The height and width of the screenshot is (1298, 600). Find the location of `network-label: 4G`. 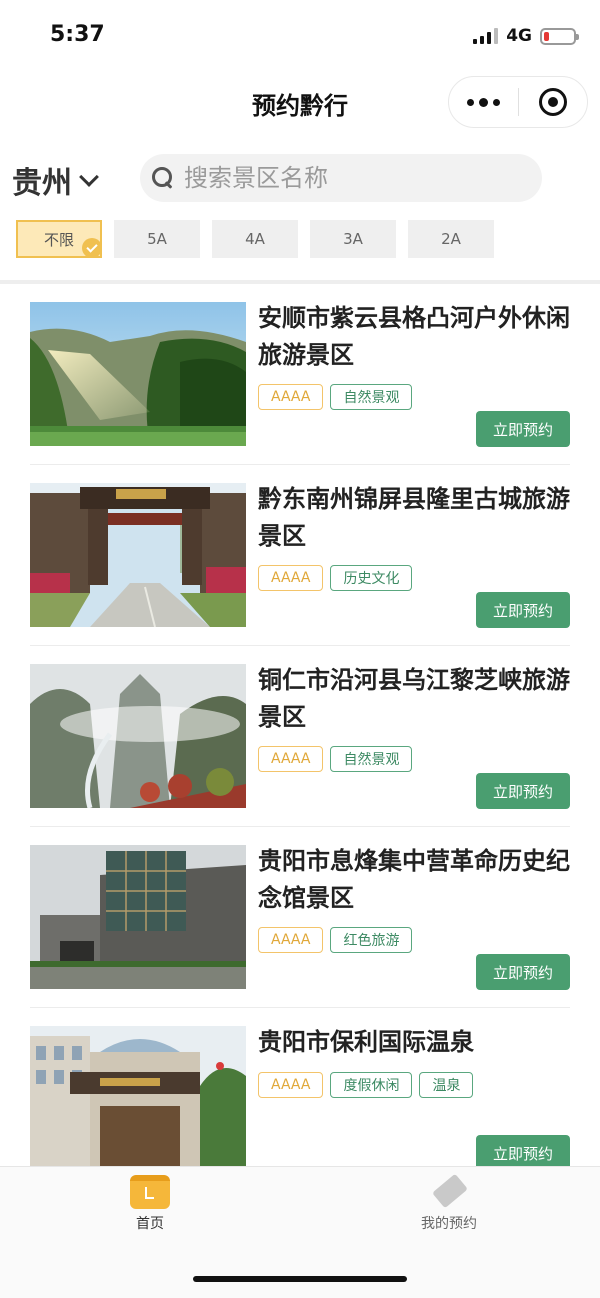

network-label: 4G is located at coordinates (519, 36).